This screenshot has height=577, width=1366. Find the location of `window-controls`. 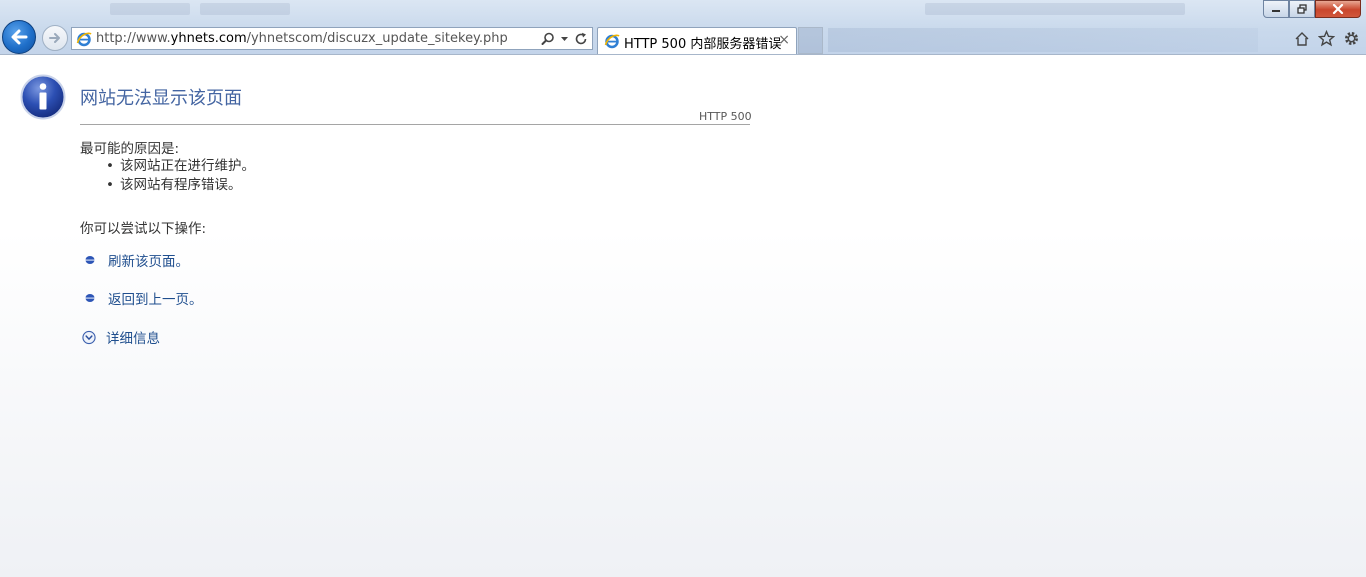

window-controls is located at coordinates (1312, 9).